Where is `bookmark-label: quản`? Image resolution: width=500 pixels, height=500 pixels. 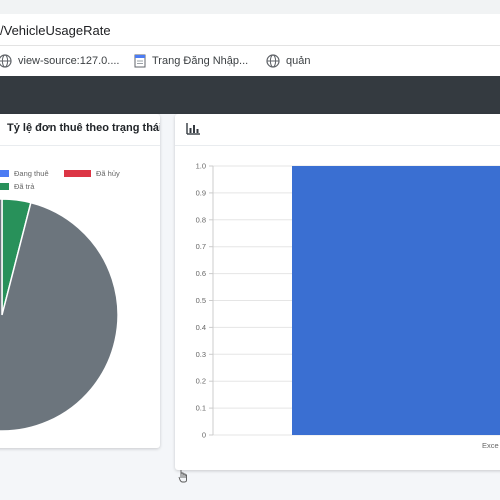 bookmark-label: quản is located at coordinates (298, 61).